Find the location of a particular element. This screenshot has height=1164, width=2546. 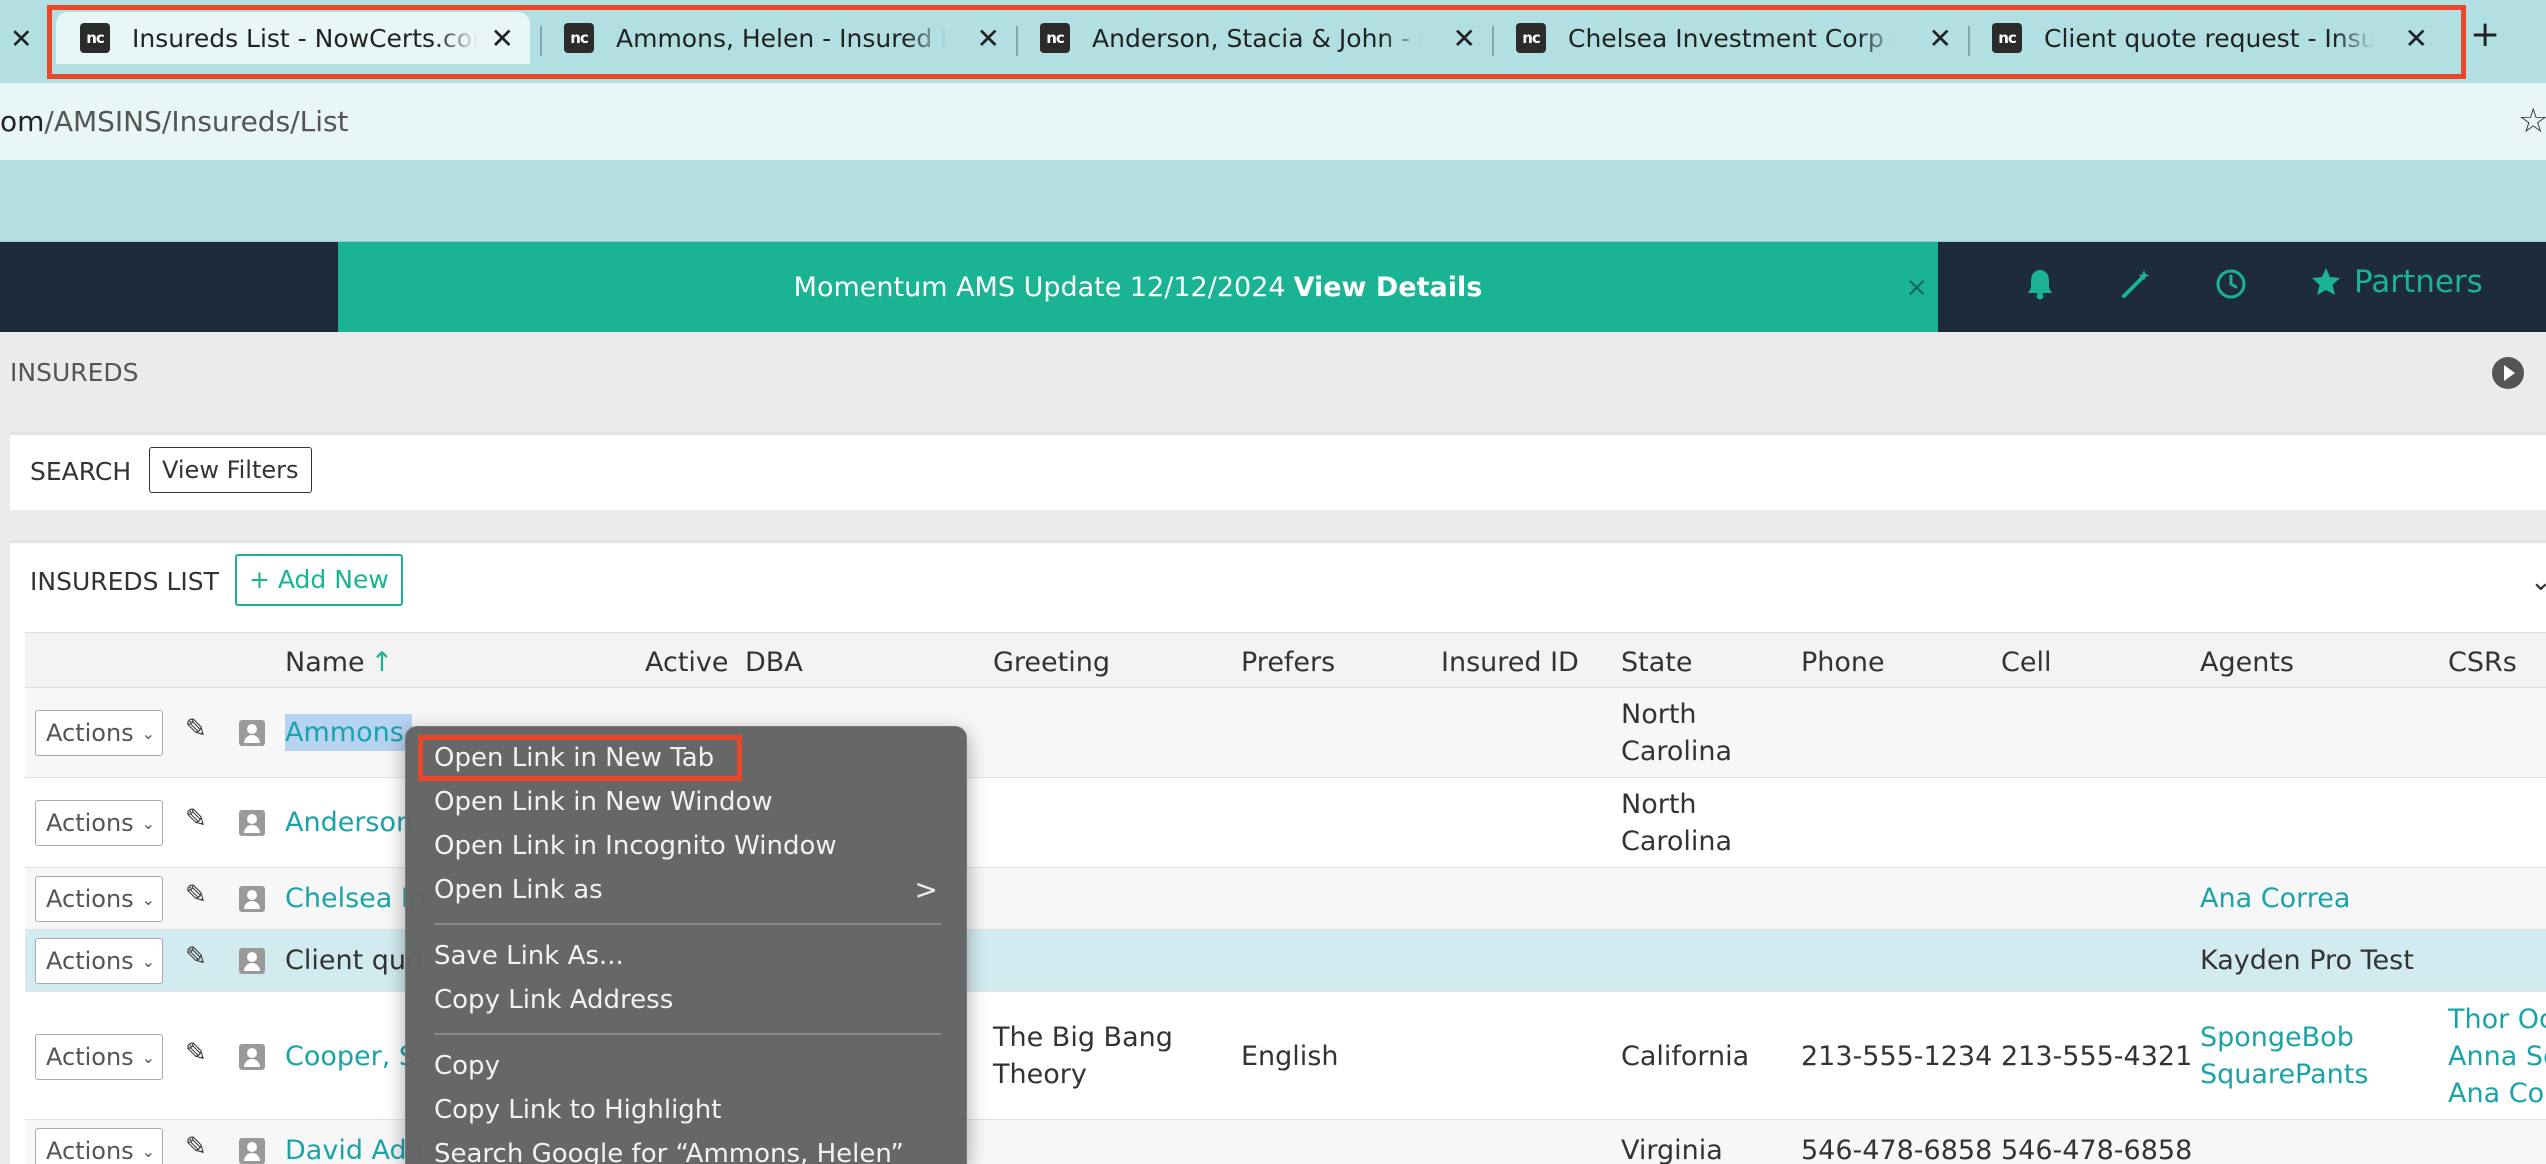

column-header-active: Active is located at coordinates (687, 662).